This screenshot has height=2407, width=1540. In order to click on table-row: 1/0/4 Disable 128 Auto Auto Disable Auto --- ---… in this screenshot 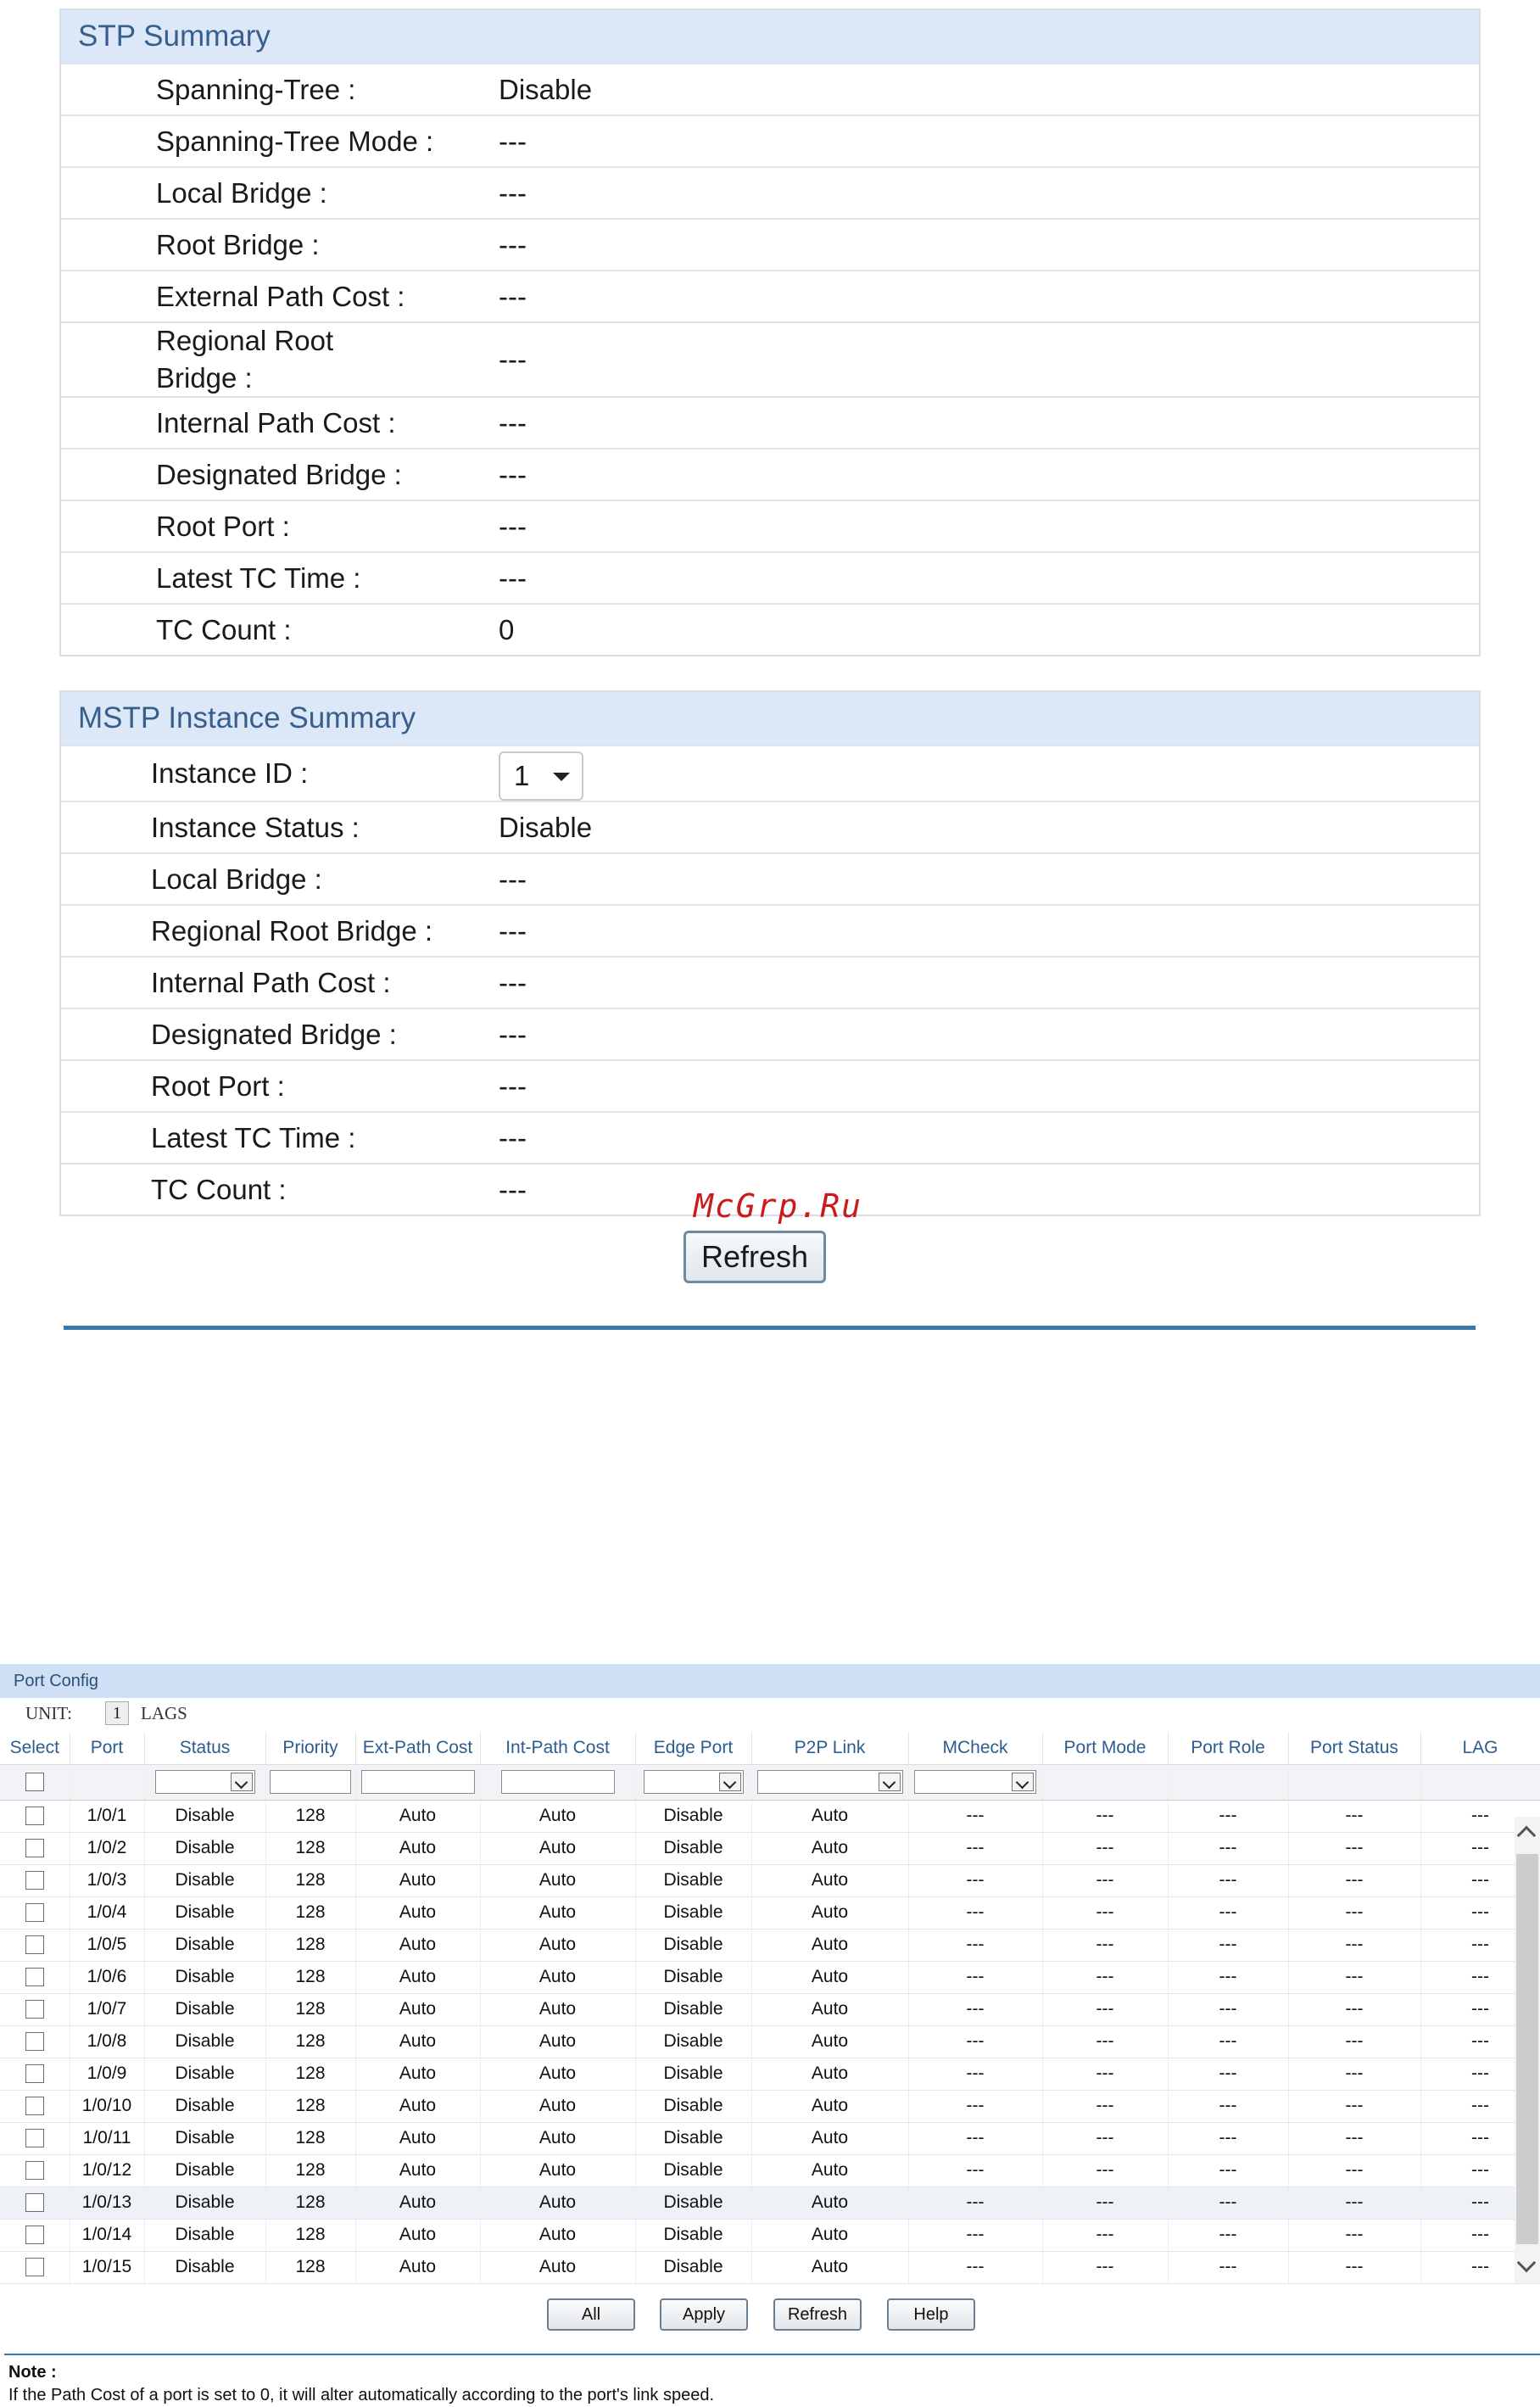, I will do `click(770, 1913)`.